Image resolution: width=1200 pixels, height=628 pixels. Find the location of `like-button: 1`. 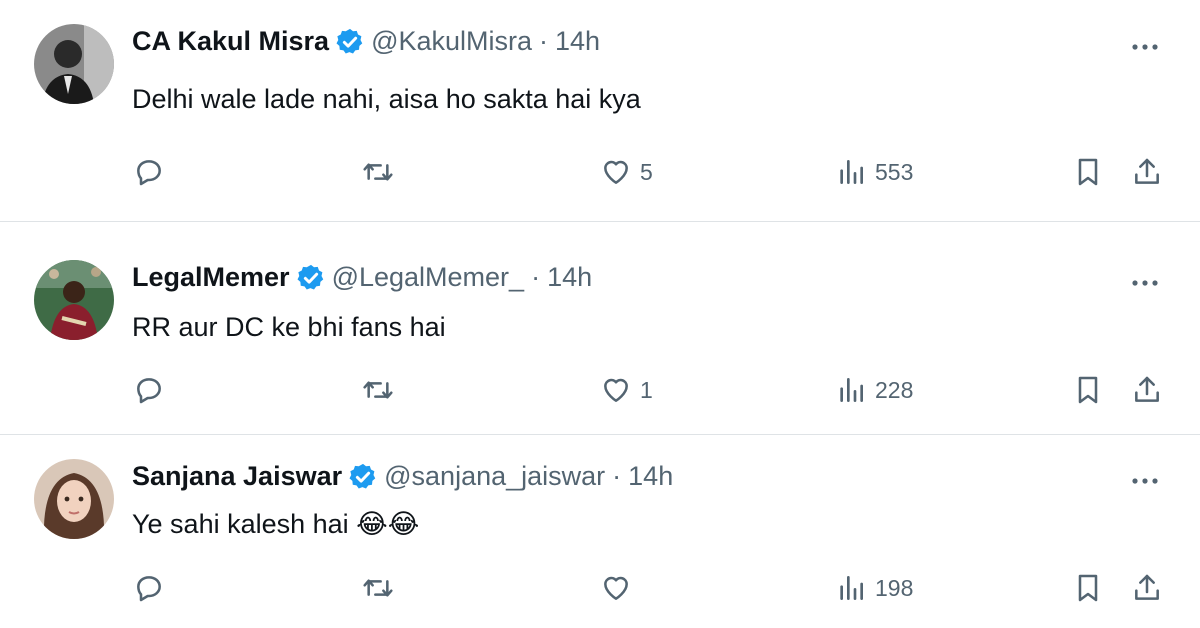

like-button: 1 is located at coordinates (626, 390).